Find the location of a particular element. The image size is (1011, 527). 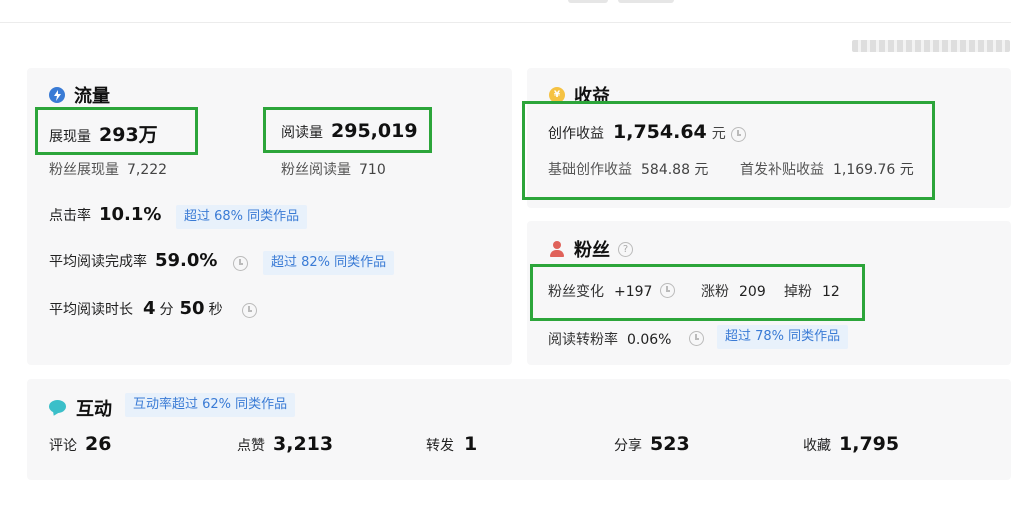

comments-metric: 评论 26 is located at coordinates (80, 444).